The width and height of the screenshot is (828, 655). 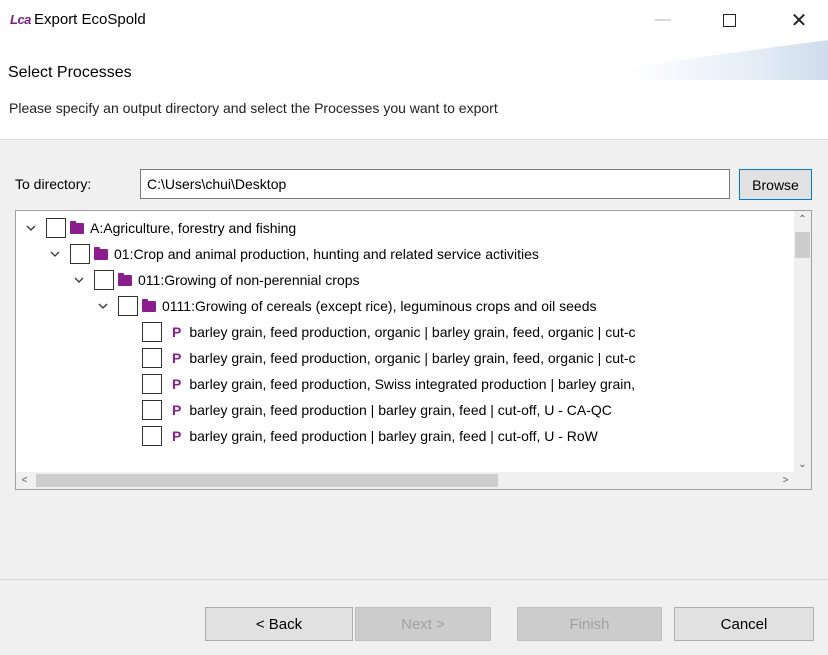 I want to click on tree-folder-row: A:Agriculture, forestry and fishing, so click(x=160, y=228).